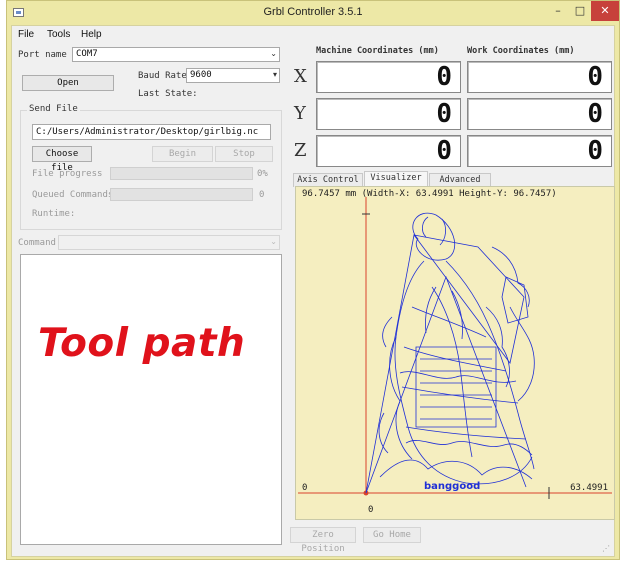 Image resolution: width=625 pixels, height=564 pixels. I want to click on baud-rate-value: 9600, so click(201, 75).